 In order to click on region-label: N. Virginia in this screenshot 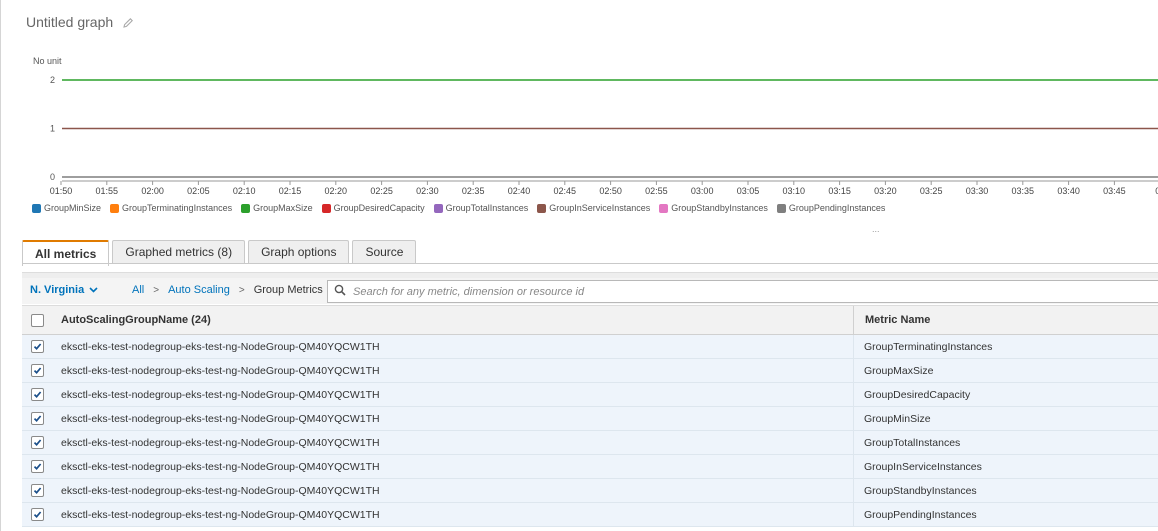, I will do `click(57, 290)`.